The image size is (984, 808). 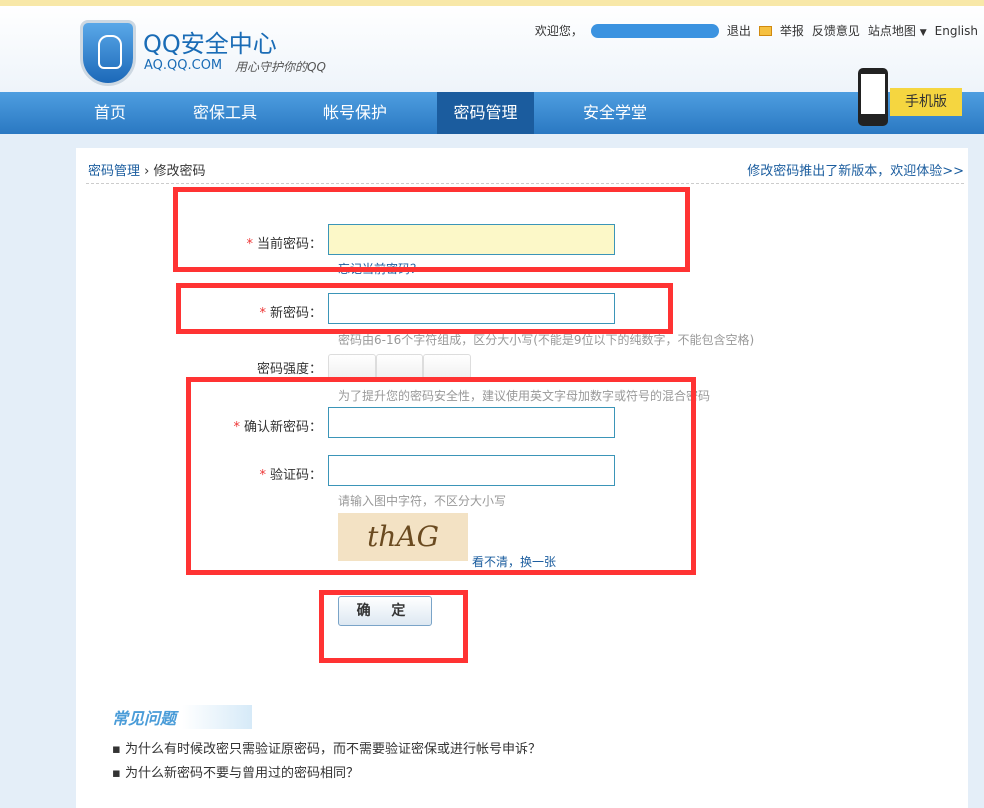 I want to click on logo-title: QQ安全中心, so click(x=210, y=41).